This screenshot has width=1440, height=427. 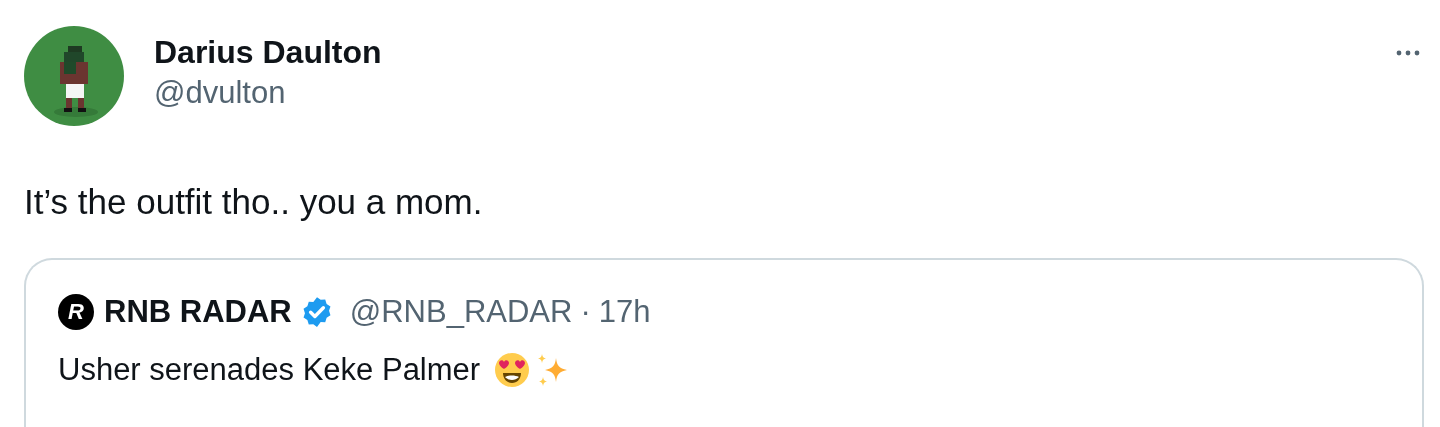 I want to click on author-name: Darius Daulton, so click(x=268, y=52).